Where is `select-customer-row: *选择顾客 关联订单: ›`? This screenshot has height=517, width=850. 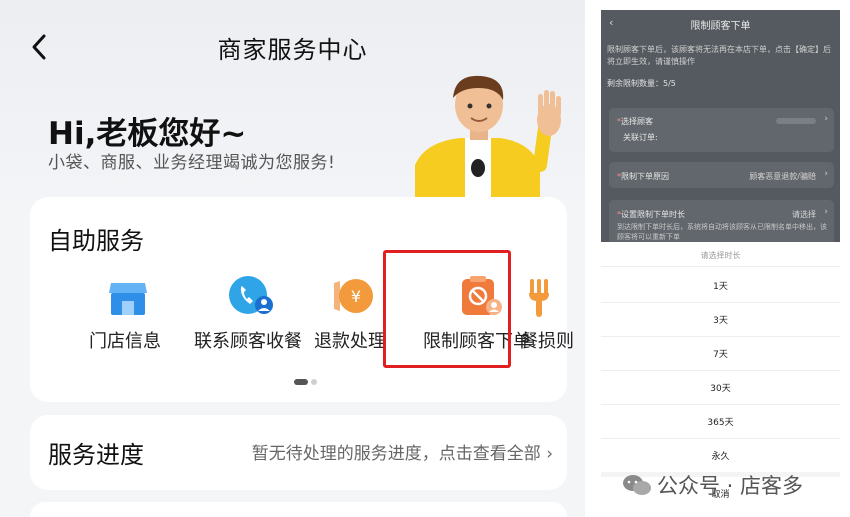 select-customer-row: *选择顾客 关联订单: › is located at coordinates (721, 130).